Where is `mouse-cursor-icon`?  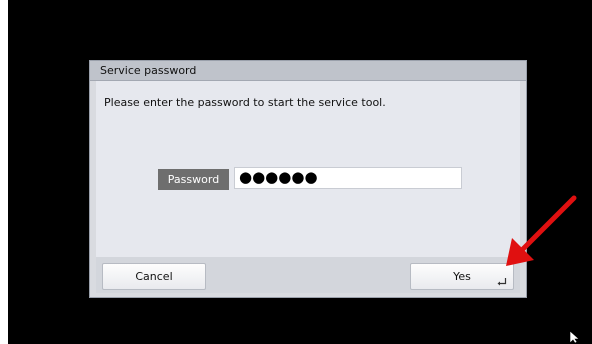
mouse-cursor-icon is located at coordinates (574, 337).